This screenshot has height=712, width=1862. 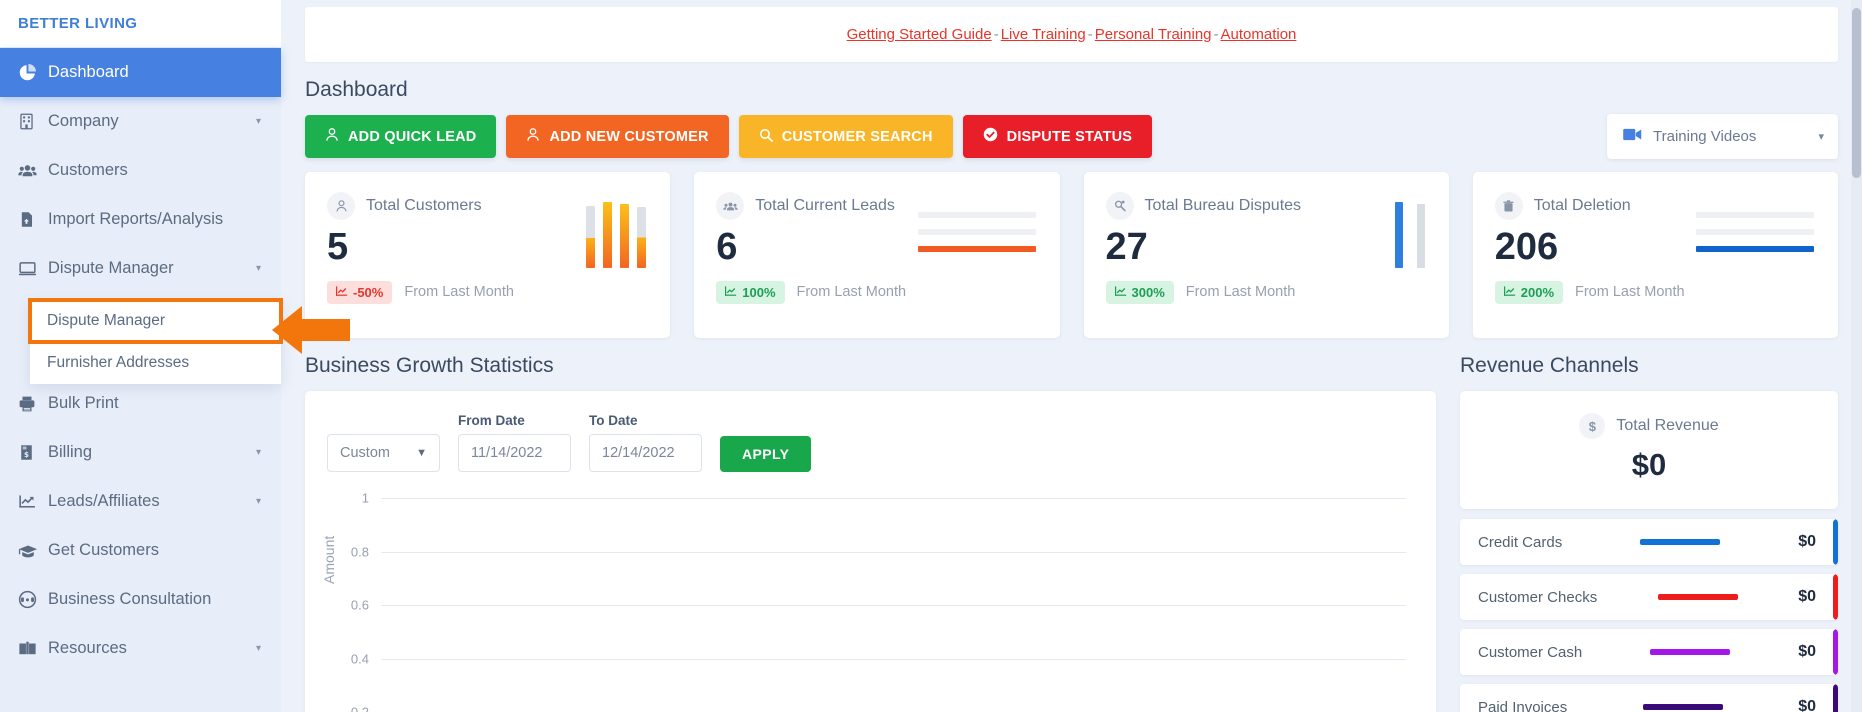 I want to click on sidebar-item-label: Customers, so click(x=88, y=170).